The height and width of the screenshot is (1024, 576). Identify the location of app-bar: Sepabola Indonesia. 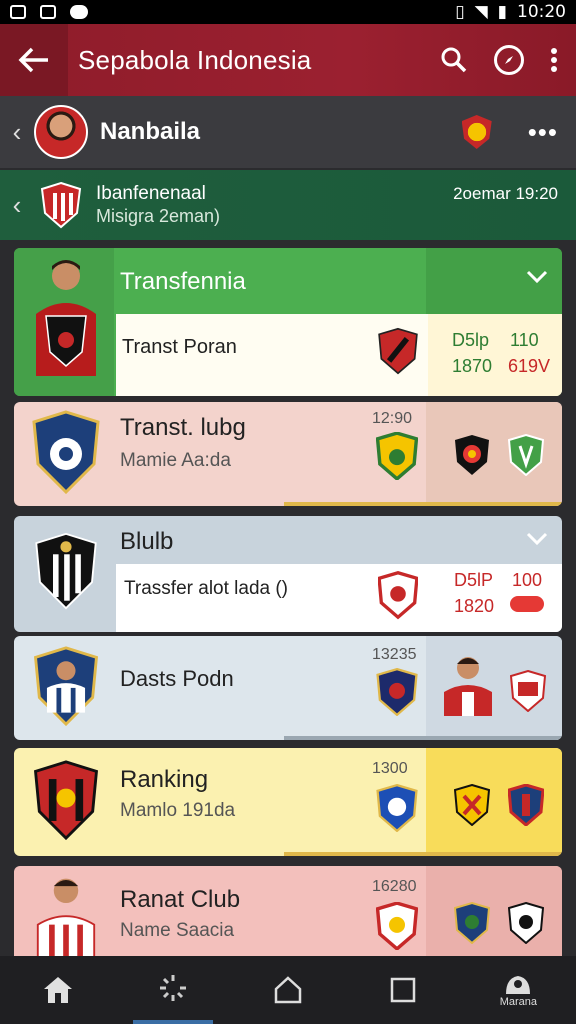
(288, 60).